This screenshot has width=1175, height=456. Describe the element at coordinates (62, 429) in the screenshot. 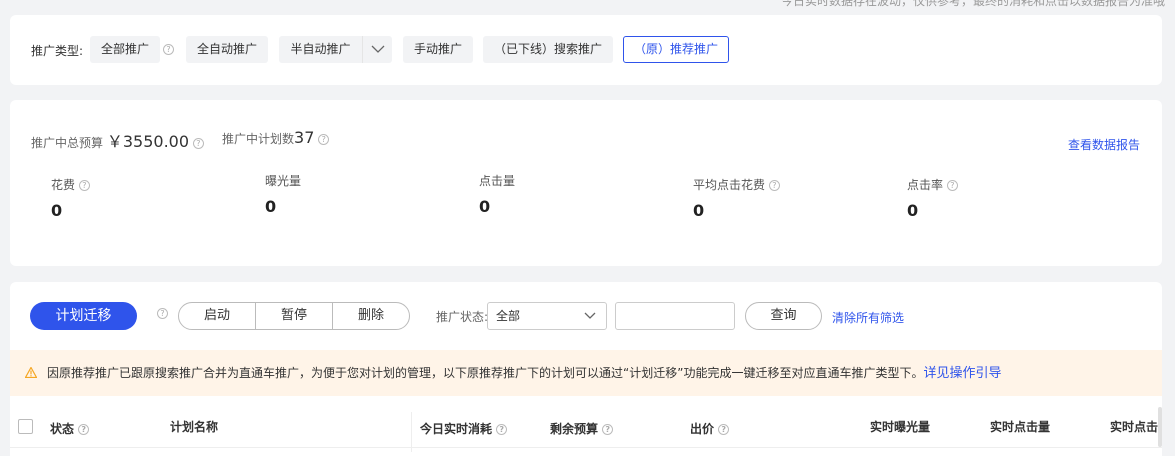

I see `column-status-label: 状态` at that location.